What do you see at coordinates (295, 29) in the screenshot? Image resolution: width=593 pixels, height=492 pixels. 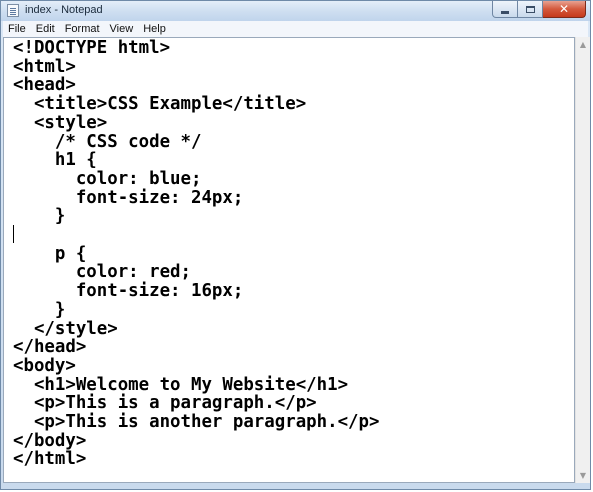 I see `menu-bar: File Edit Format View Help` at bounding box center [295, 29].